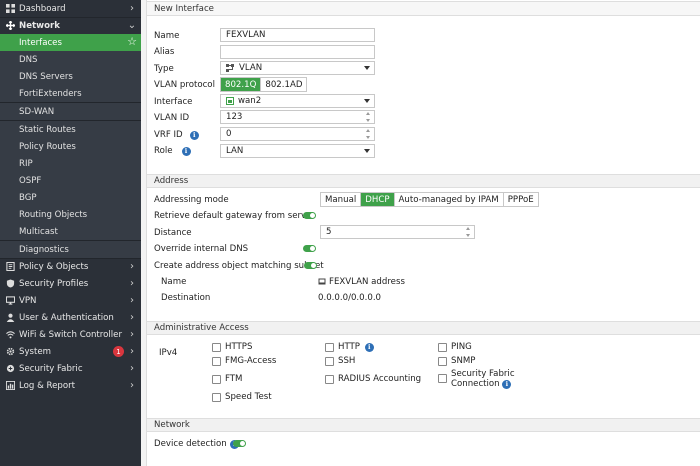 The image size is (700, 466). Describe the element at coordinates (70, 334) in the screenshot. I see `sidebar-item-wifi-switch: WiFi & Switch Controller ›` at that location.